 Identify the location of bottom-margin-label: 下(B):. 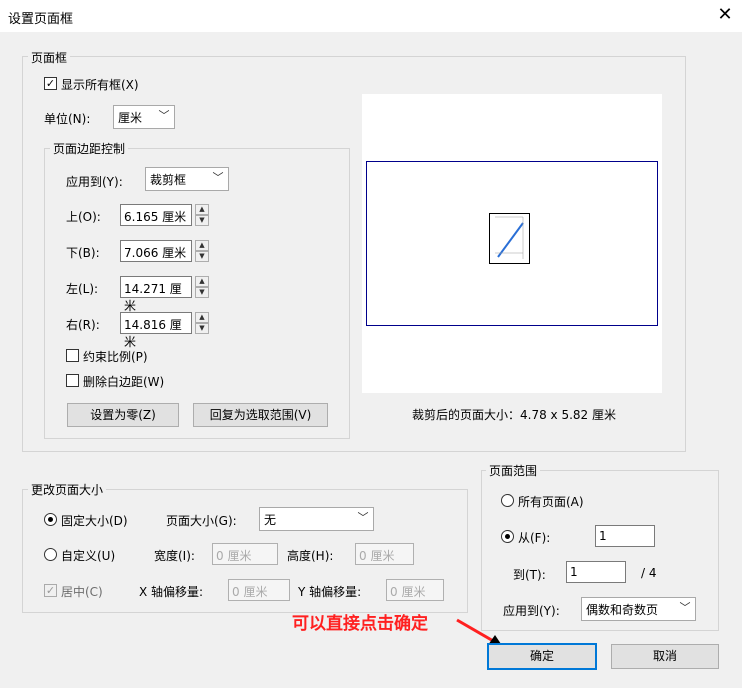
(83, 253).